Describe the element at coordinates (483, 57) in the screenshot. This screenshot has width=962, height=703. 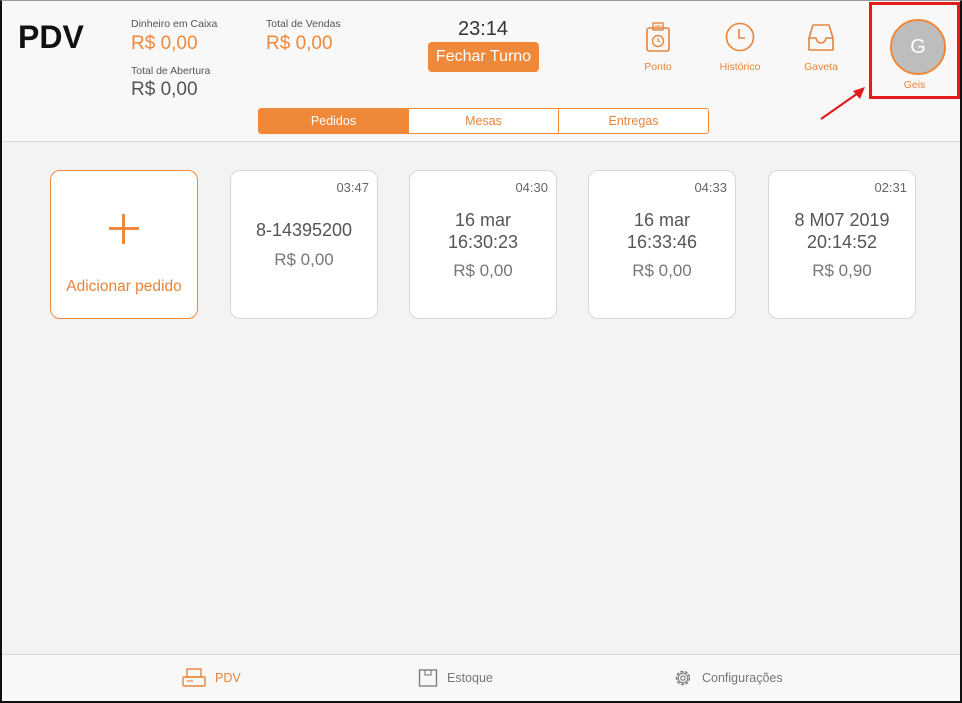
I see `close-shift-button: Fechar Turno` at that location.